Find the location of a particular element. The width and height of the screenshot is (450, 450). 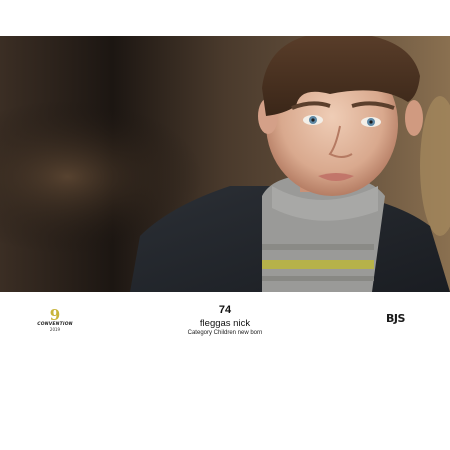

entry-name: fleggas nick is located at coordinates (225, 323).